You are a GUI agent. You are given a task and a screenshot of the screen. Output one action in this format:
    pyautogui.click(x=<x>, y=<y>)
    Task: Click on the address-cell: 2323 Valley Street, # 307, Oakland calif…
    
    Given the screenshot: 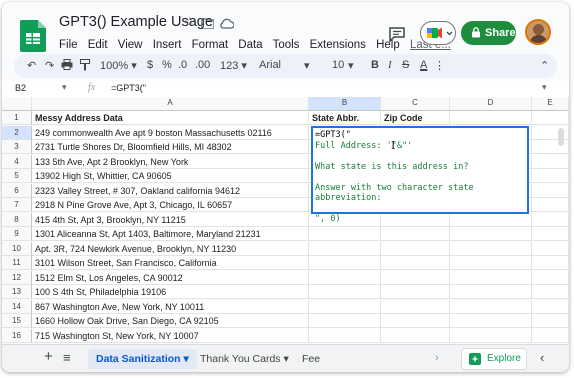 What is the action you would take?
    pyautogui.click(x=170, y=191)
    